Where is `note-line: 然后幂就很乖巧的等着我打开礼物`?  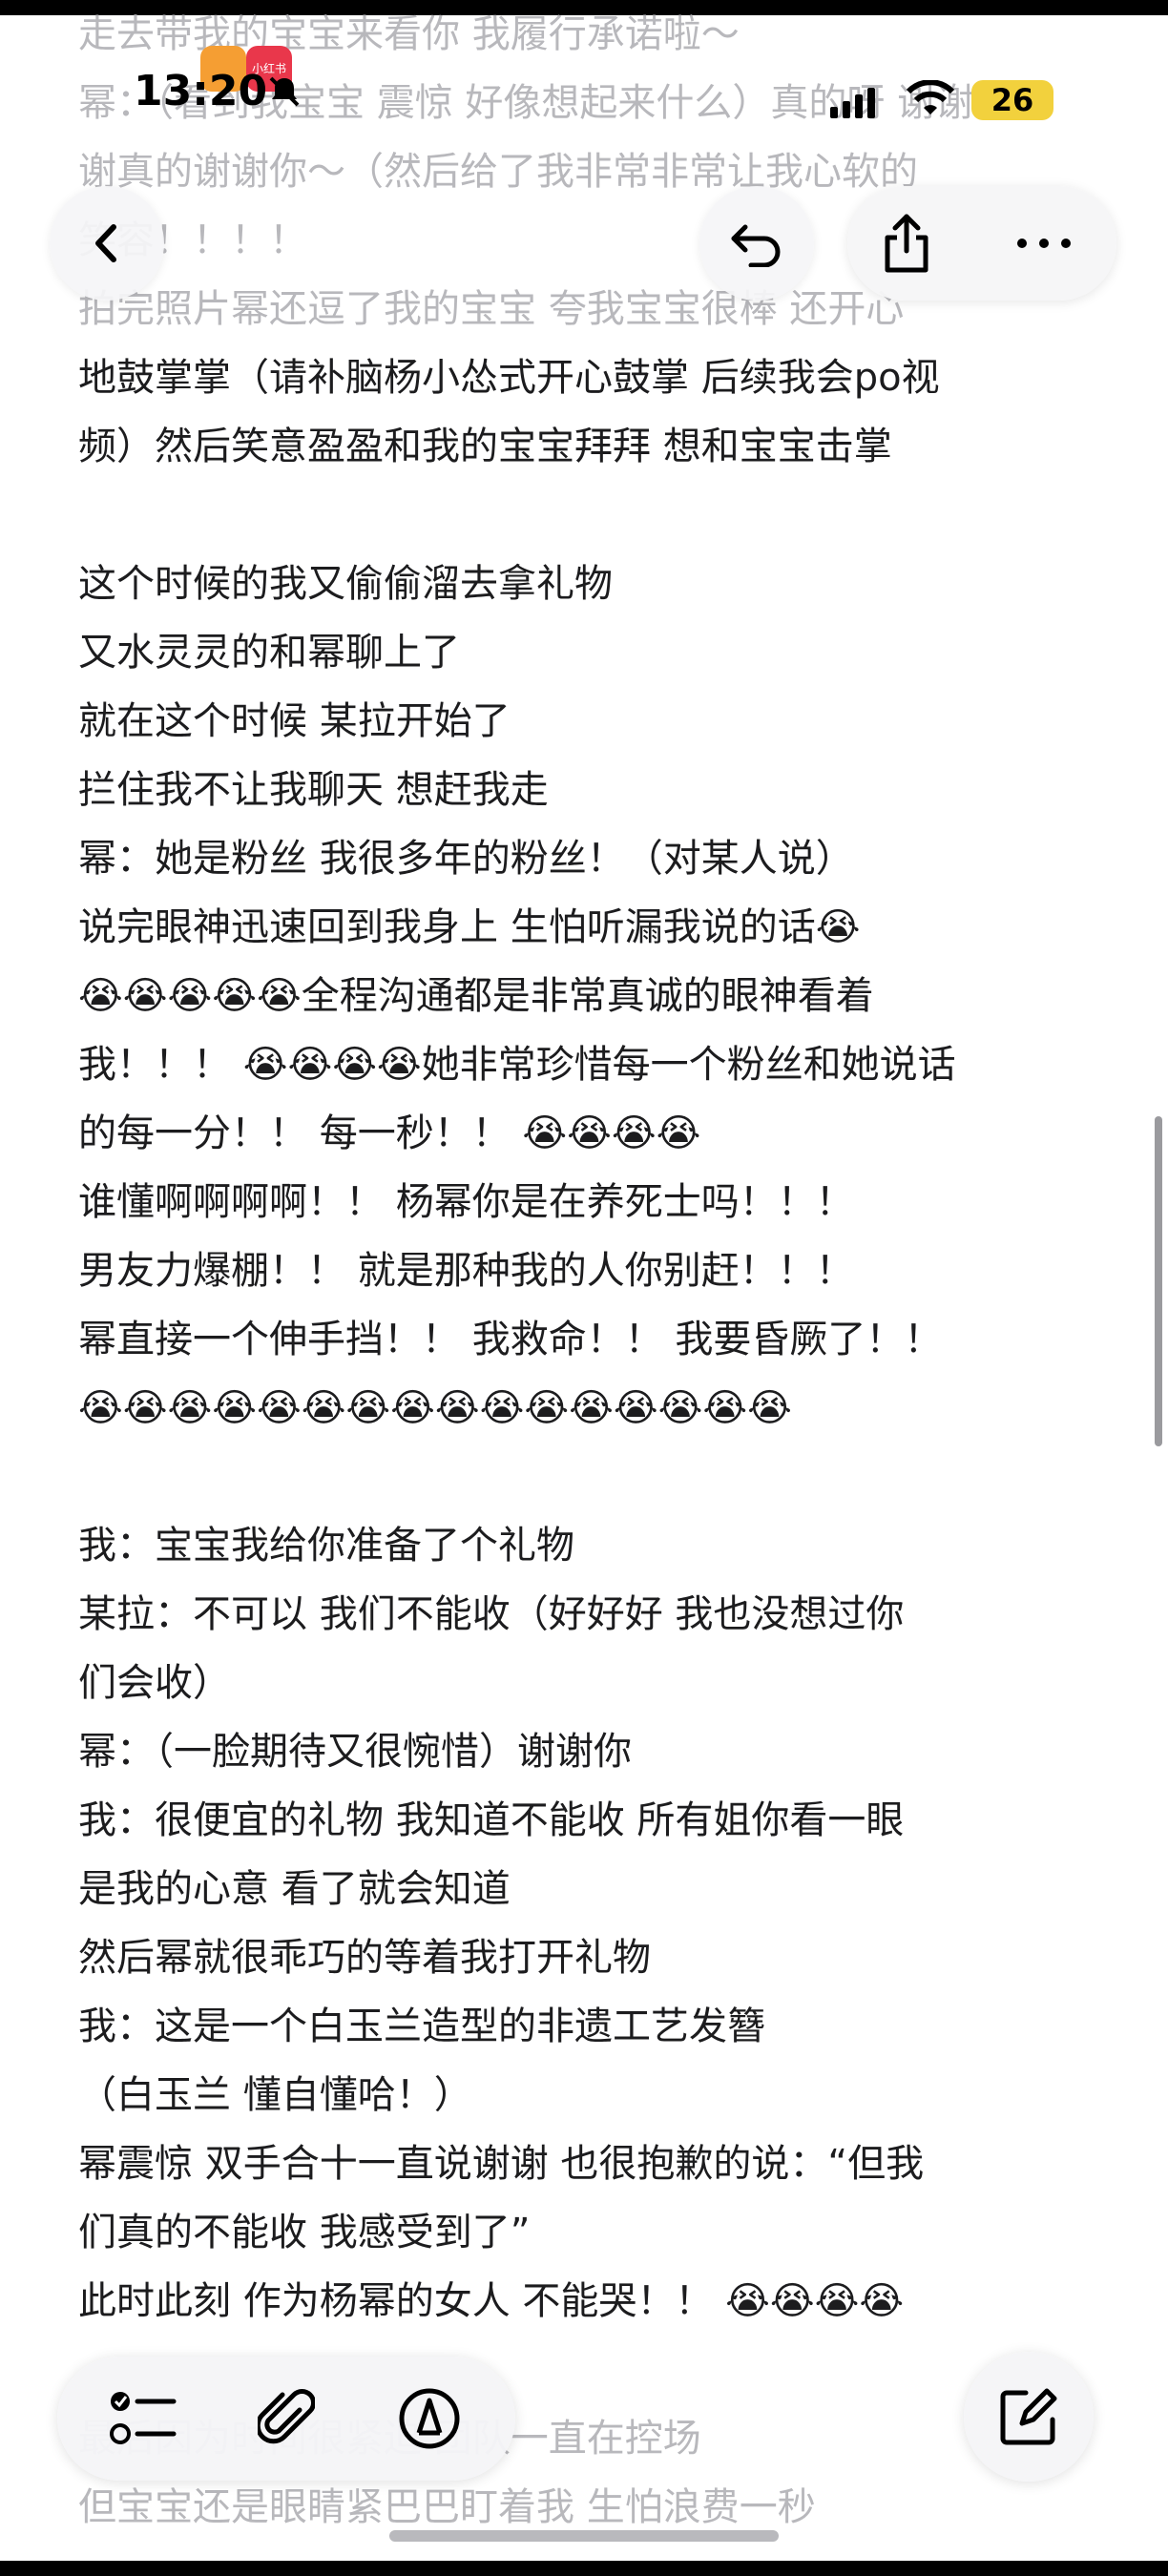
note-line: 然后幂就很乖巧的等着我打开礼物 is located at coordinates (364, 1958).